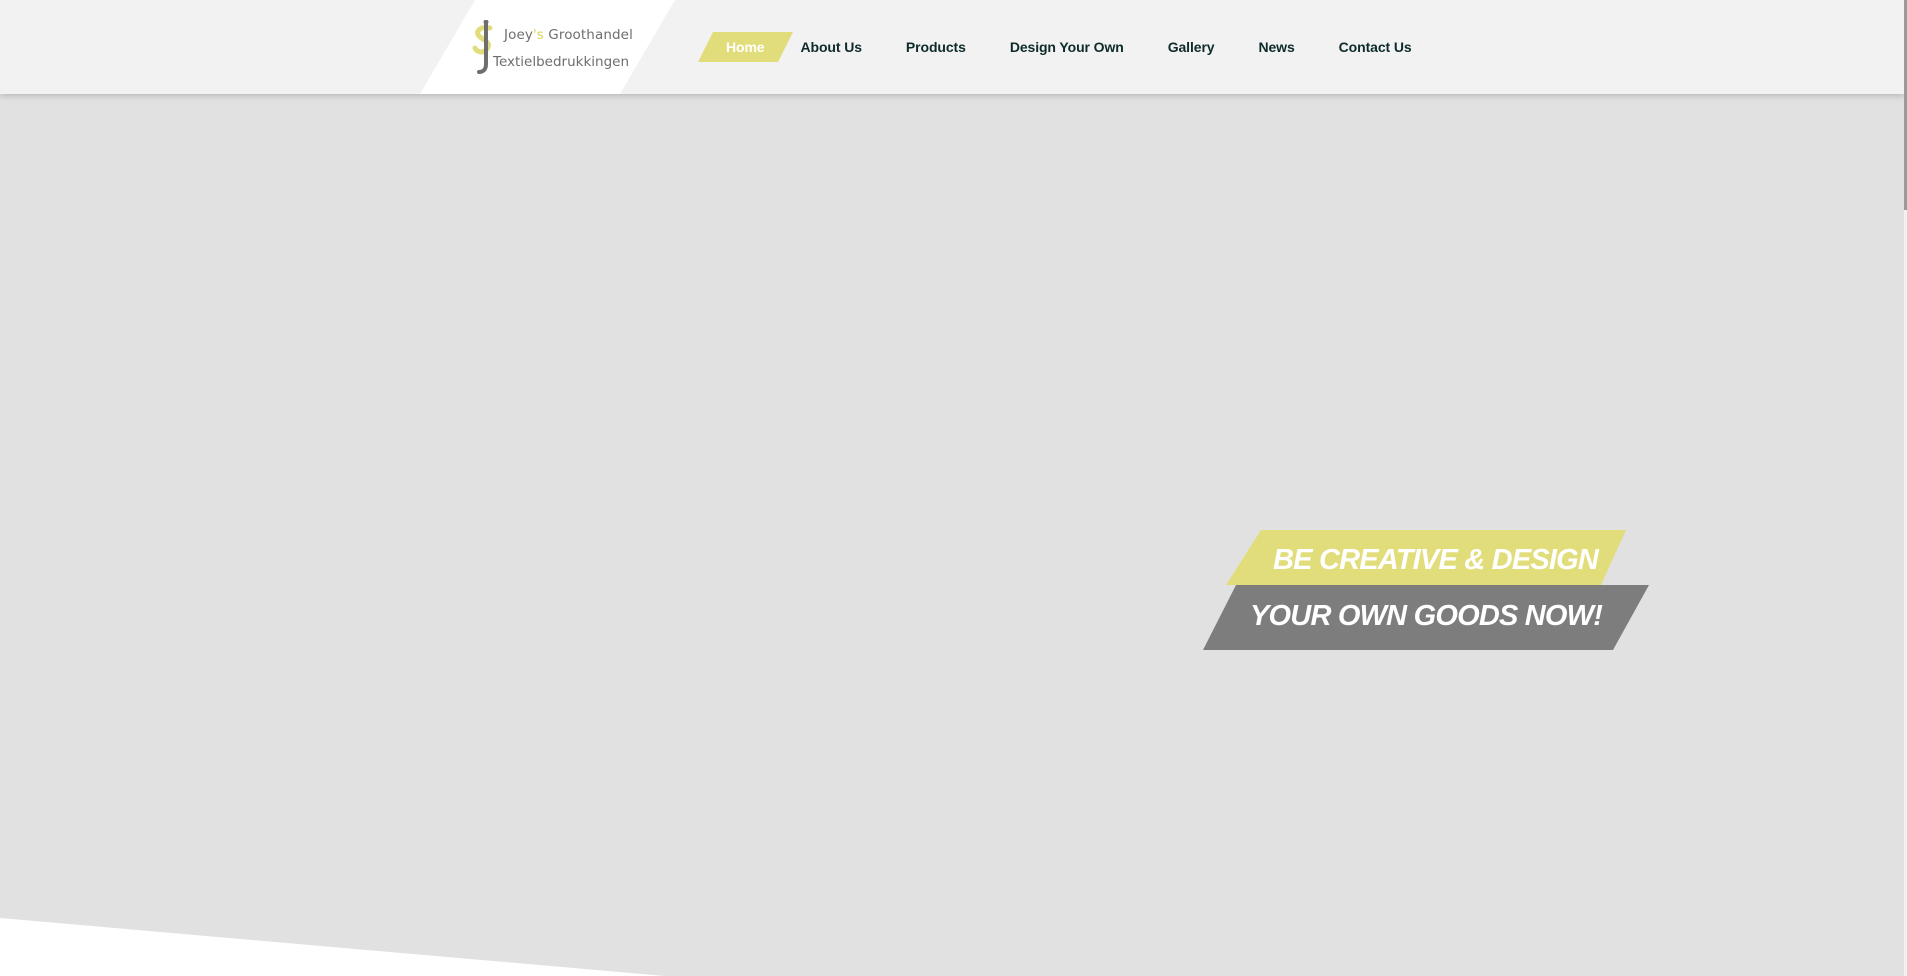 The image size is (1907, 976). What do you see at coordinates (1276, 47) in the screenshot?
I see `nav-item-news: News` at bounding box center [1276, 47].